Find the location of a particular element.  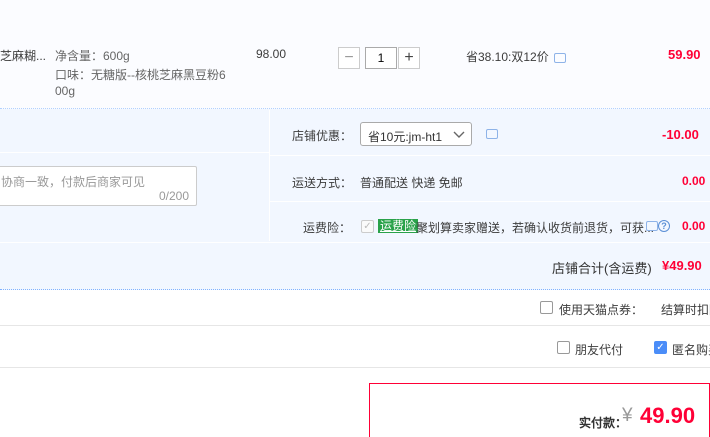

payment-amount: 49.90 is located at coordinates (668, 415).